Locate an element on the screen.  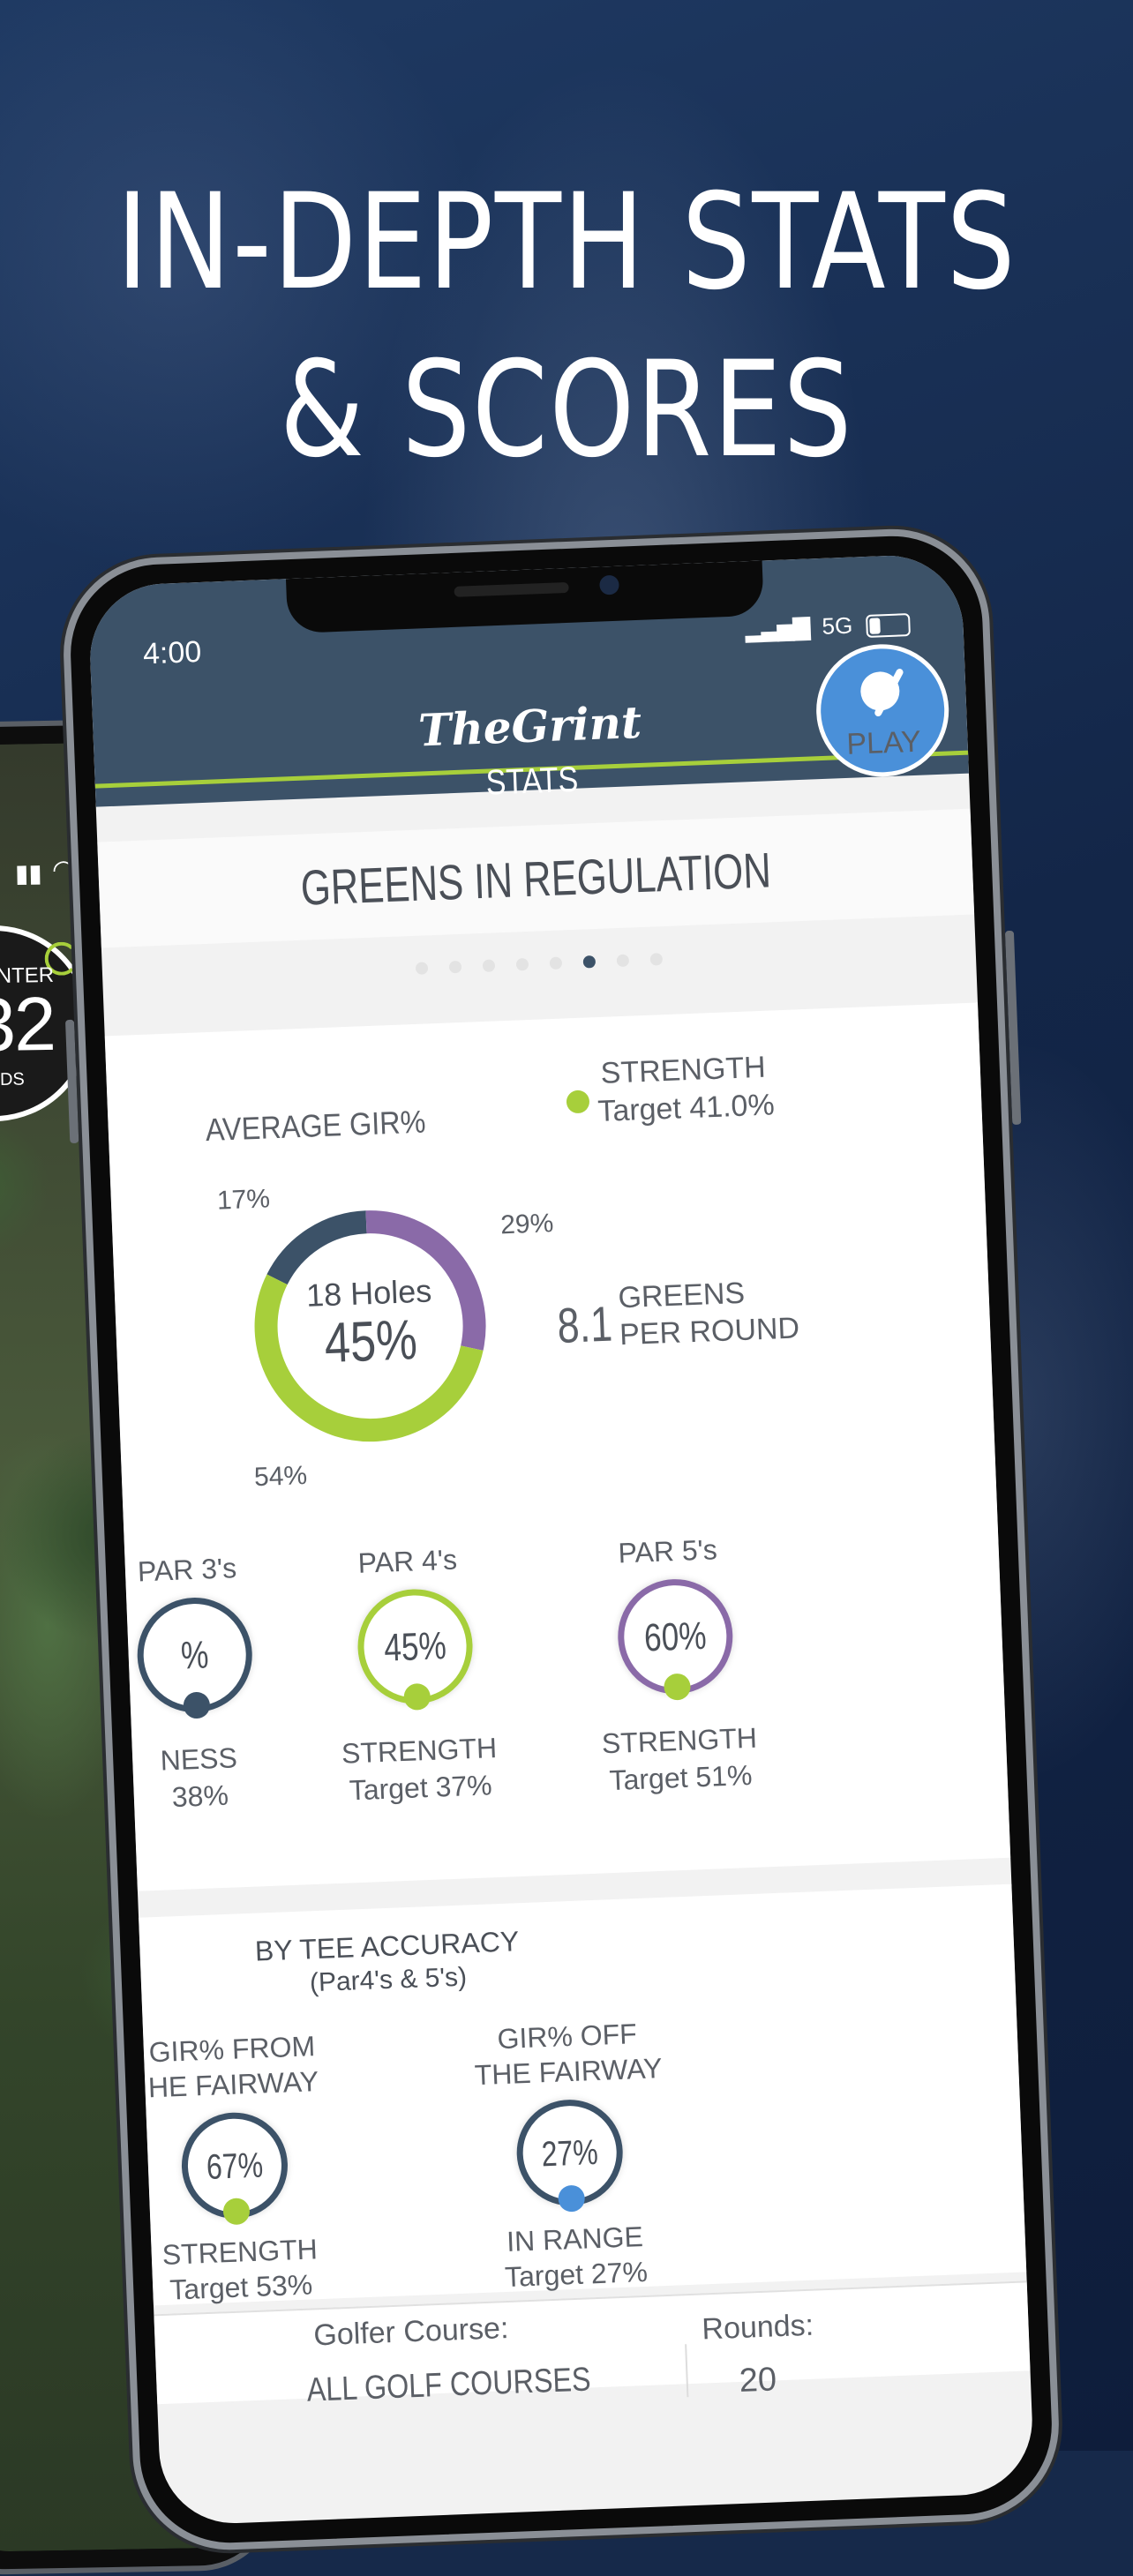
rounds-filter-label: Rounds: is located at coordinates (757, 2327).